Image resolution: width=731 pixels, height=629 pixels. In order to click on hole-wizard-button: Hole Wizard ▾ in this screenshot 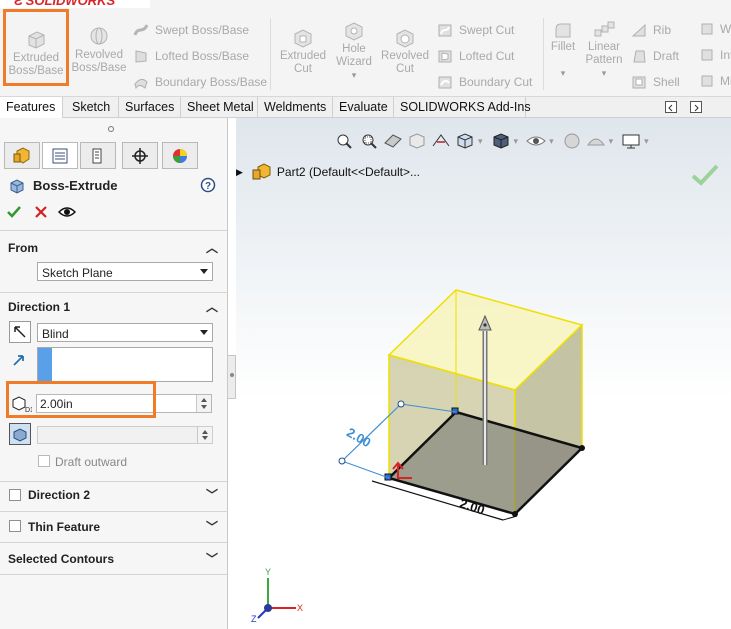, I will do `click(354, 51)`.